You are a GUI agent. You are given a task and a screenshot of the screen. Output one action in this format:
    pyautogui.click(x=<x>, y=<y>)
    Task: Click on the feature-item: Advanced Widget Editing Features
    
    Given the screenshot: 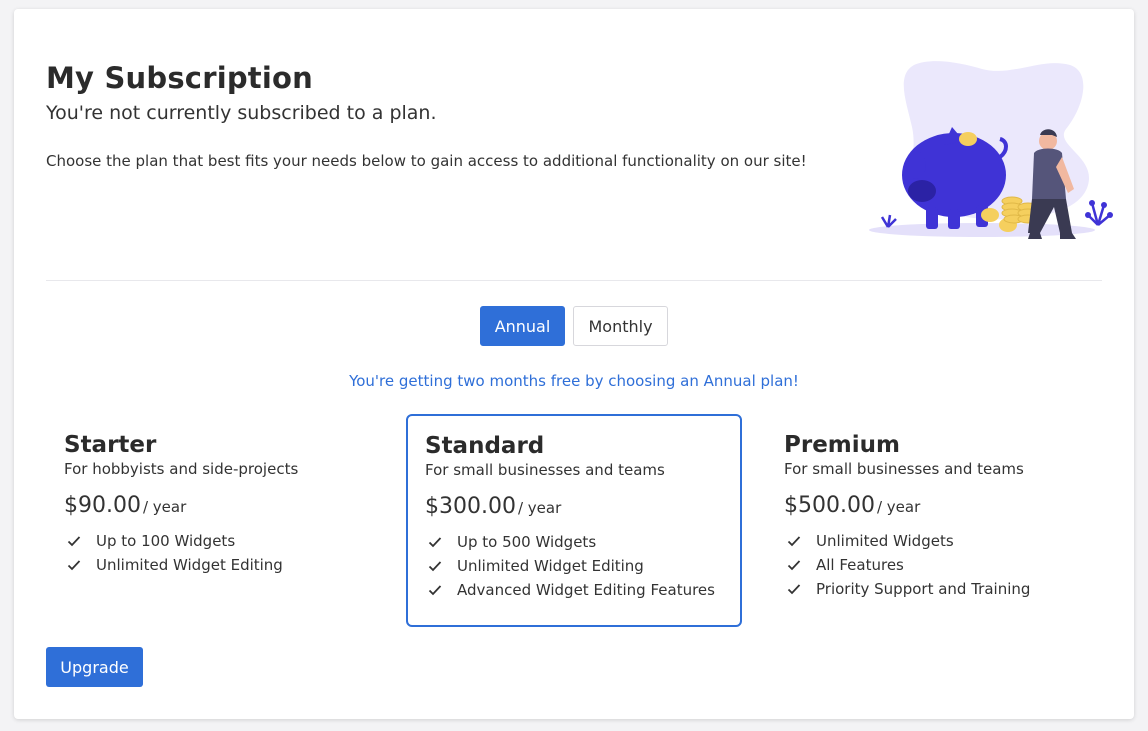 What is the action you would take?
    pyautogui.click(x=570, y=590)
    